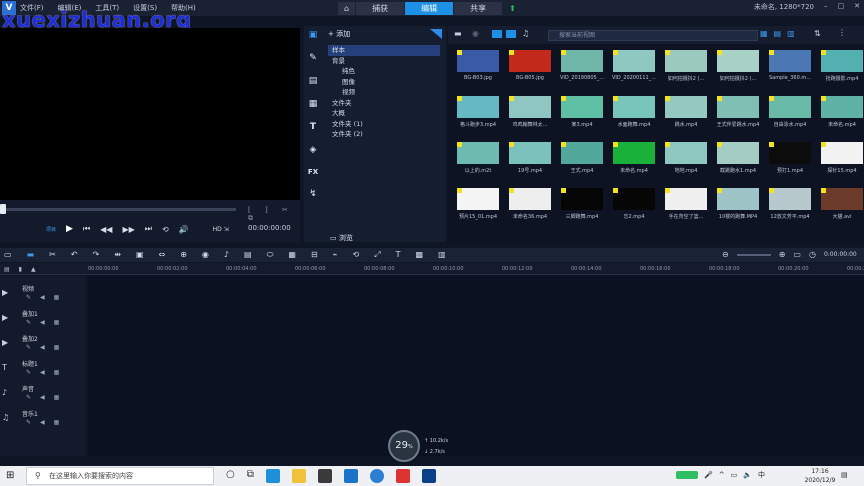 The height and width of the screenshot is (486, 864). What do you see at coordinates (8, 255) in the screenshot?
I see `storyboard-view-icon: ▭` at bounding box center [8, 255].